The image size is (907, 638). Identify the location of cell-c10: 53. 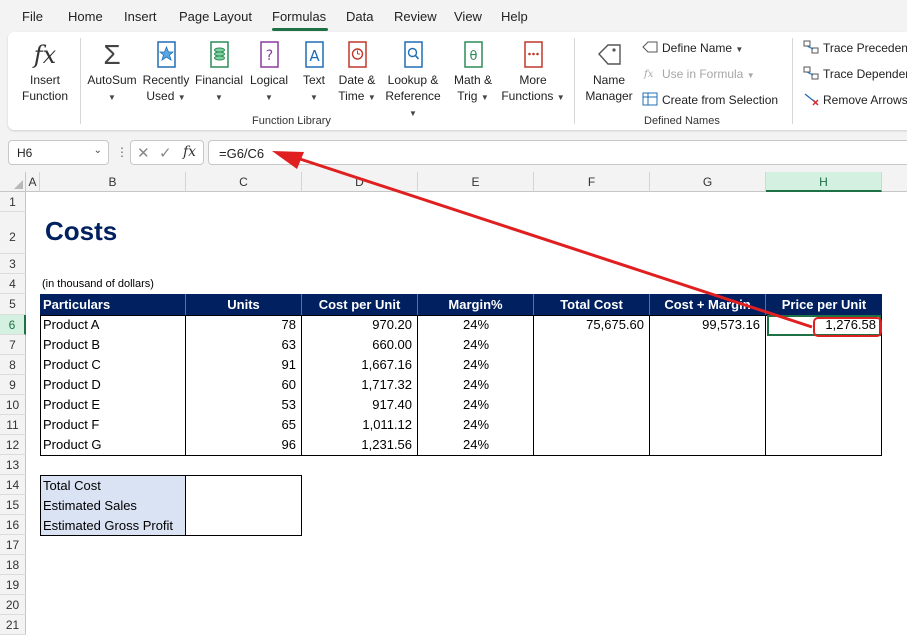
(244, 404).